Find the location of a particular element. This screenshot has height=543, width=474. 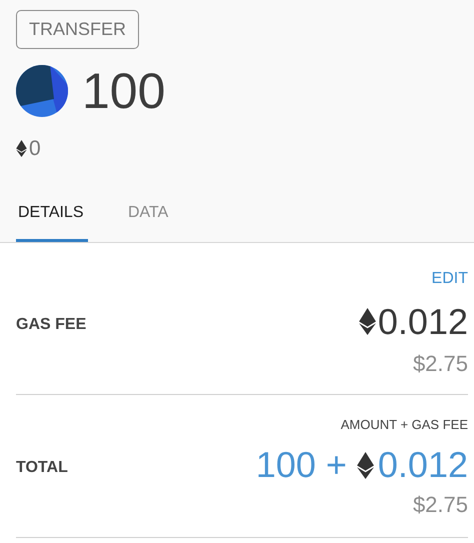

total-ether: 0.012 is located at coordinates (423, 465).